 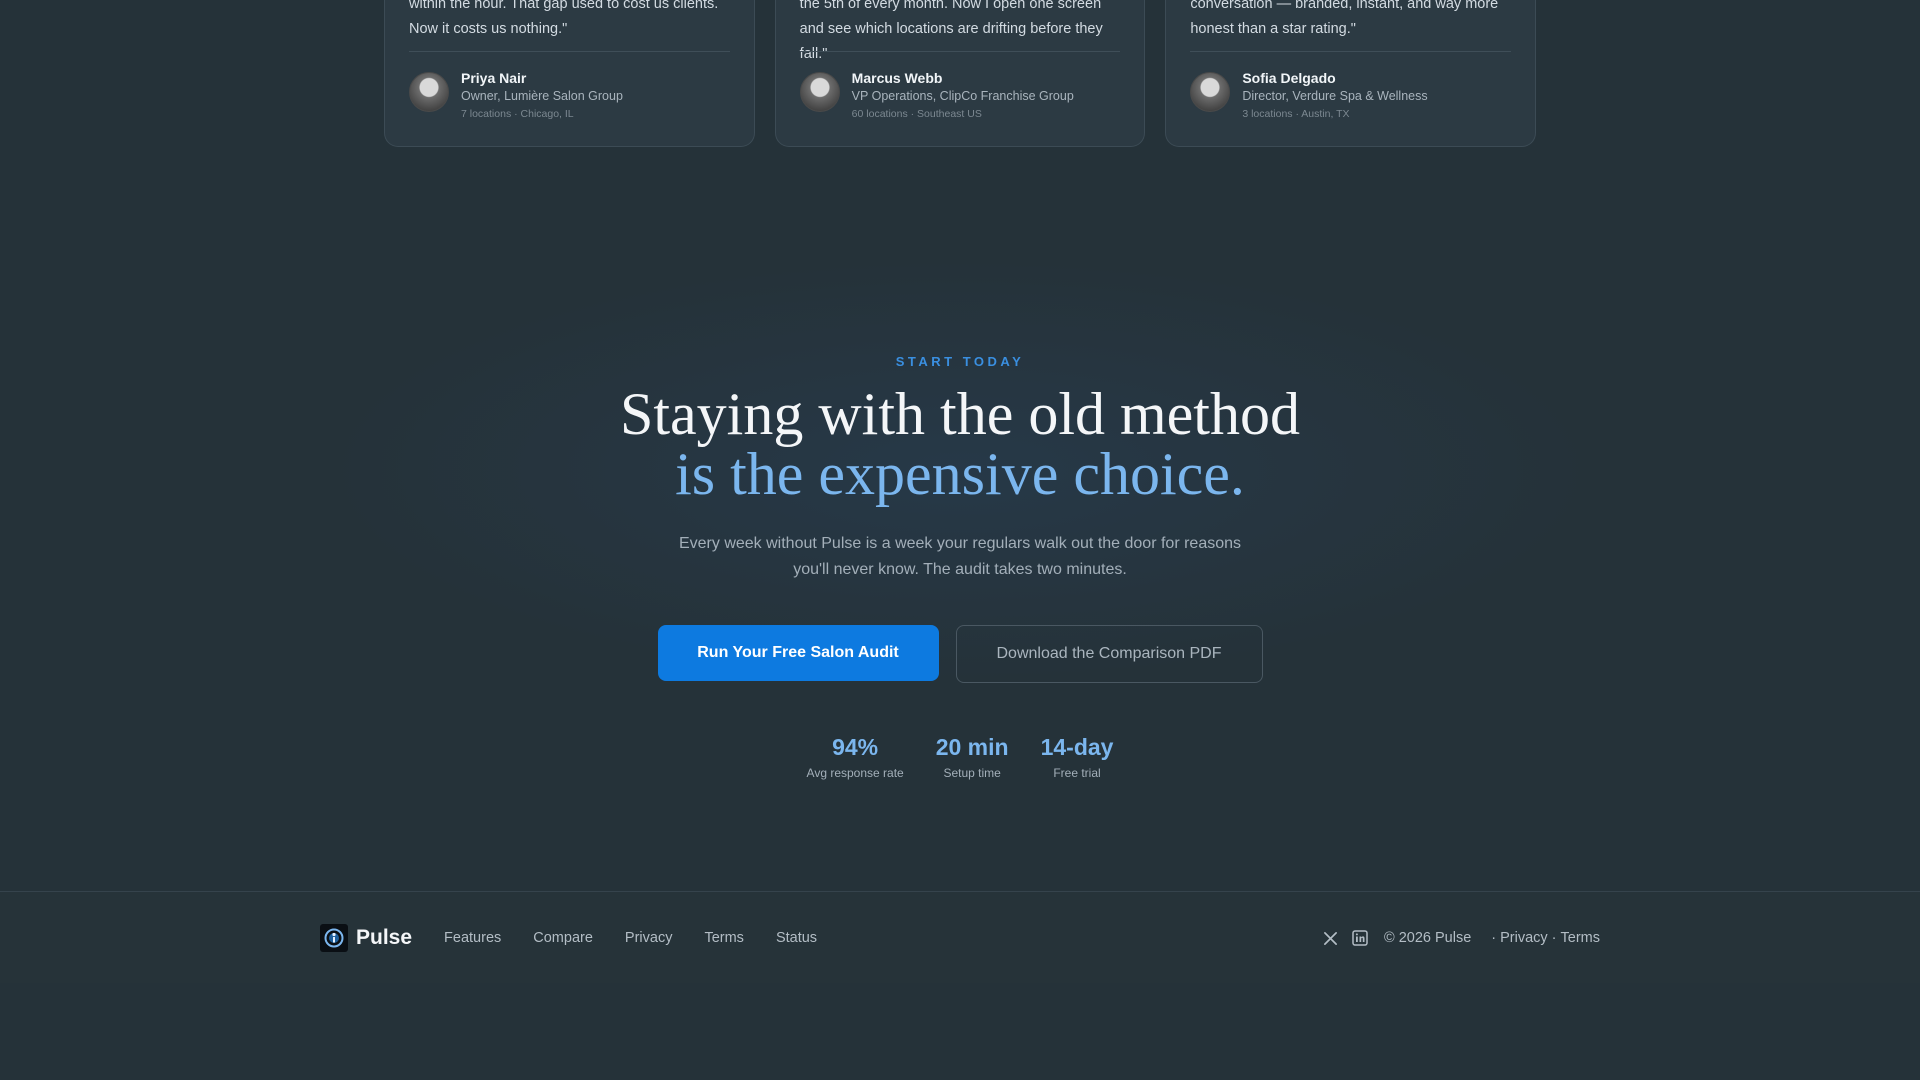 I want to click on footer-link-terms: Terms, so click(x=723, y=938).